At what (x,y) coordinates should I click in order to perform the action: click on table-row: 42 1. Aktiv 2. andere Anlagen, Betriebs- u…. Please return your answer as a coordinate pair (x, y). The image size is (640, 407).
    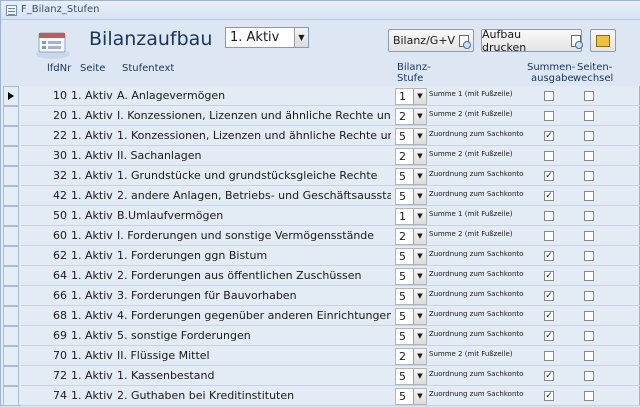
    Looking at the image, I should click on (320, 196).